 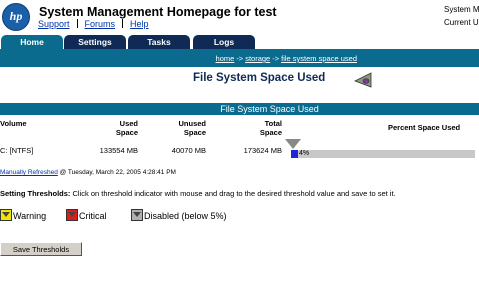 What do you see at coordinates (128, 123) in the screenshot?
I see `column-used-line: Used` at bounding box center [128, 123].